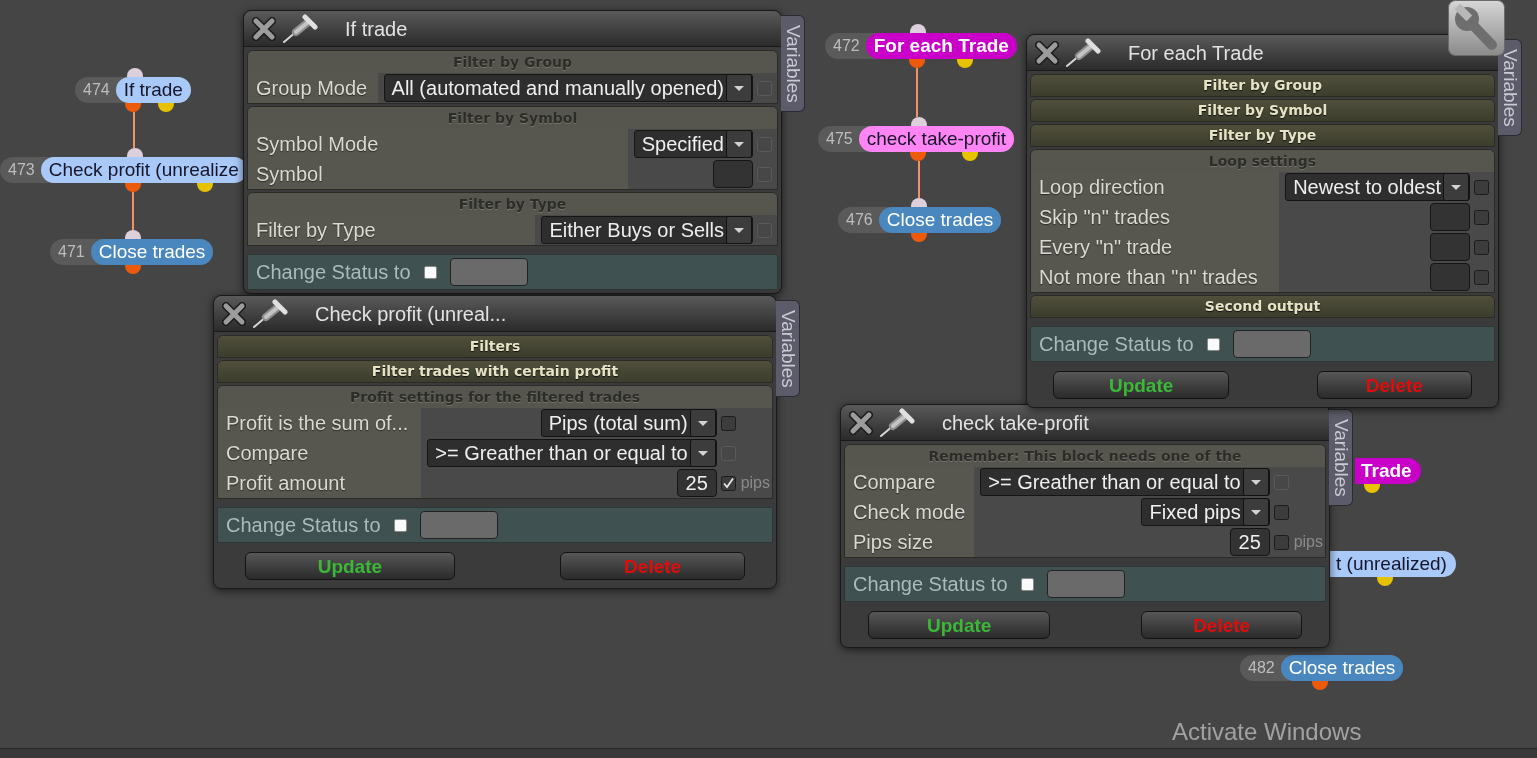  Describe the element at coordinates (71, 252) in the screenshot. I see `node-number: 471` at that location.